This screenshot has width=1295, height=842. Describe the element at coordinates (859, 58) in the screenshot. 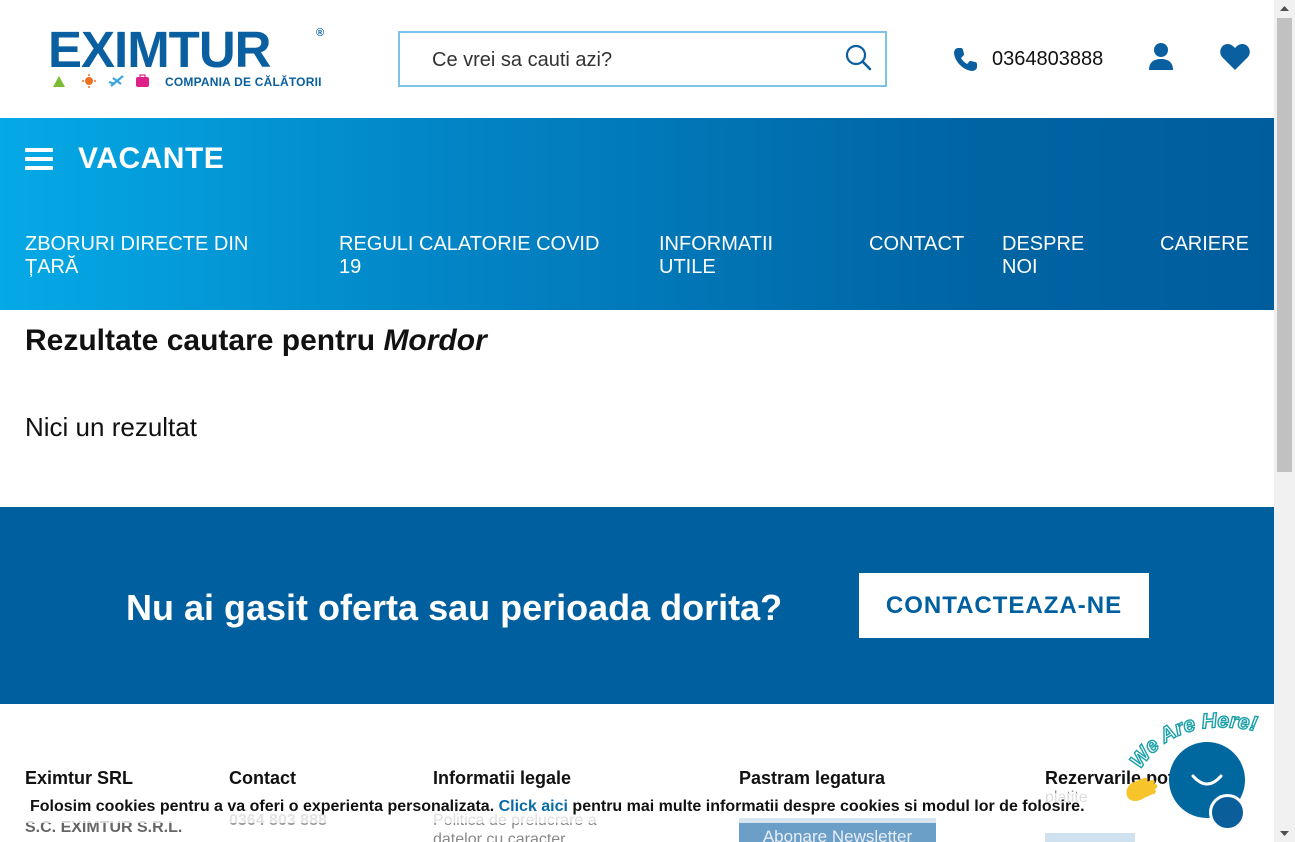

I see `search-icon` at that location.